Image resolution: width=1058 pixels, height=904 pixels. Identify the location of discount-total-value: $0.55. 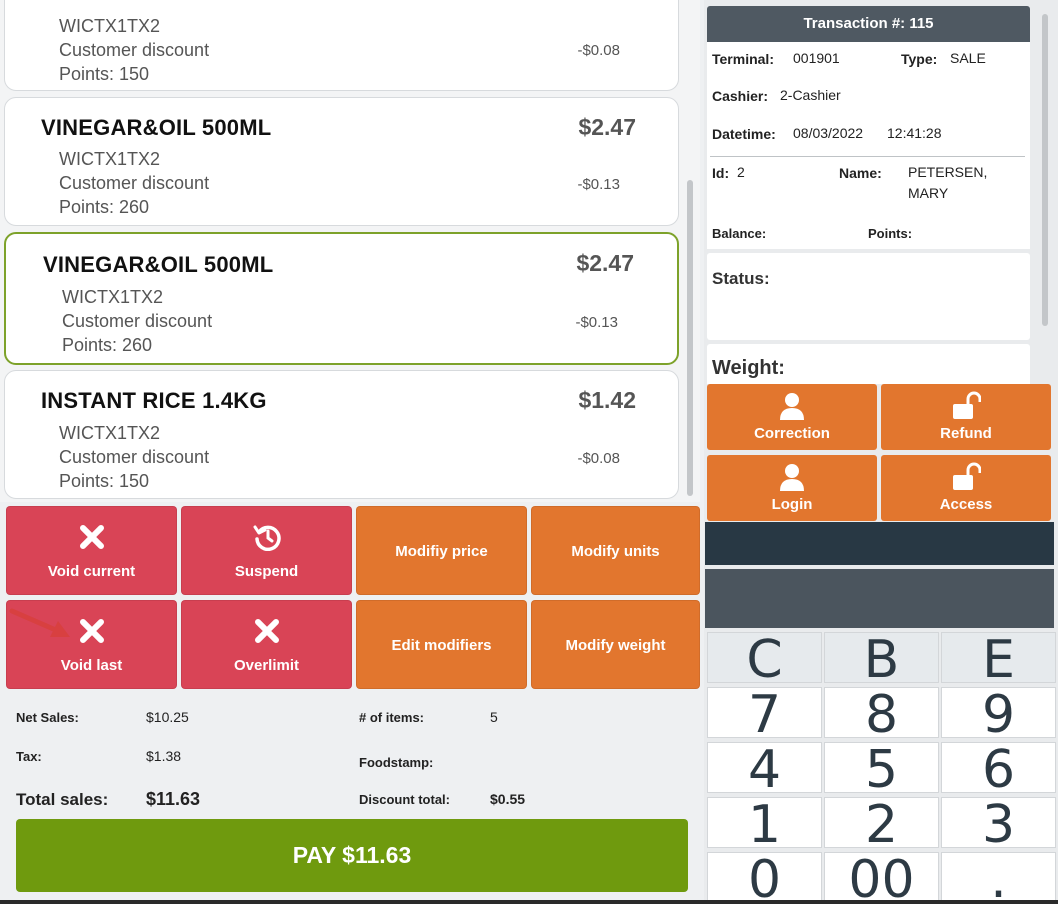
(508, 799).